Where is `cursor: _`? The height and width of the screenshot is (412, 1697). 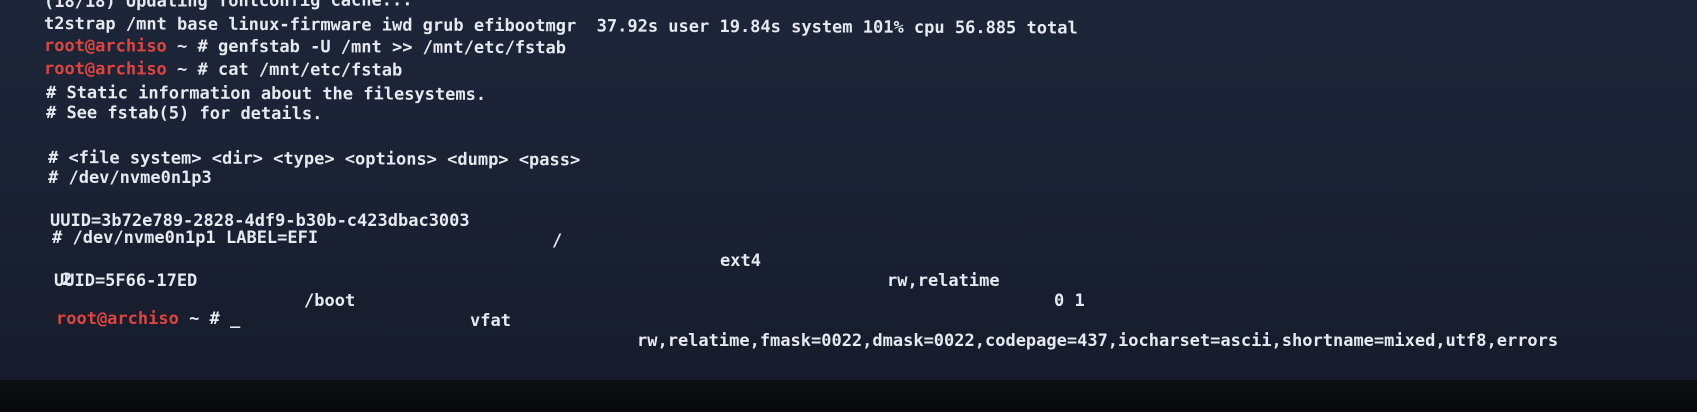 cursor: _ is located at coordinates (235, 319).